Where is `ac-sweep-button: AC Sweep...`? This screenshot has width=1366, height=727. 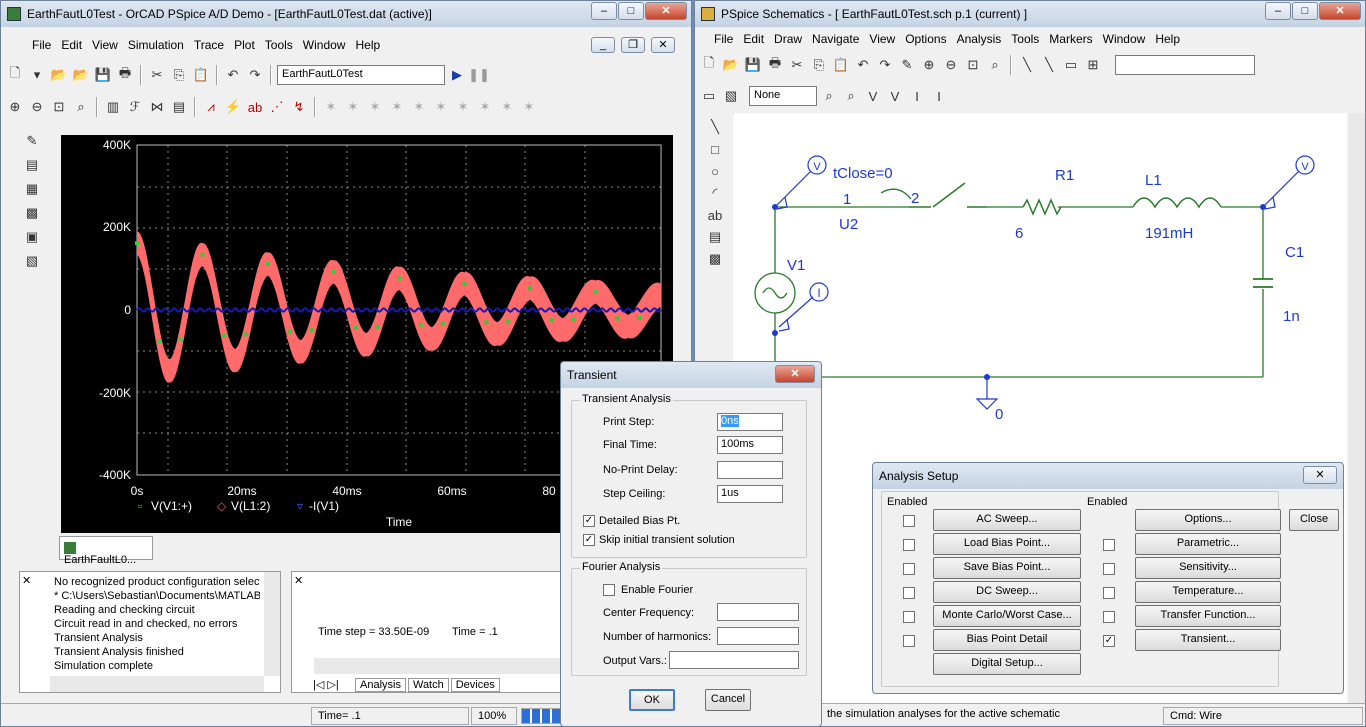
ac-sweep-button: AC Sweep... is located at coordinates (1007, 520).